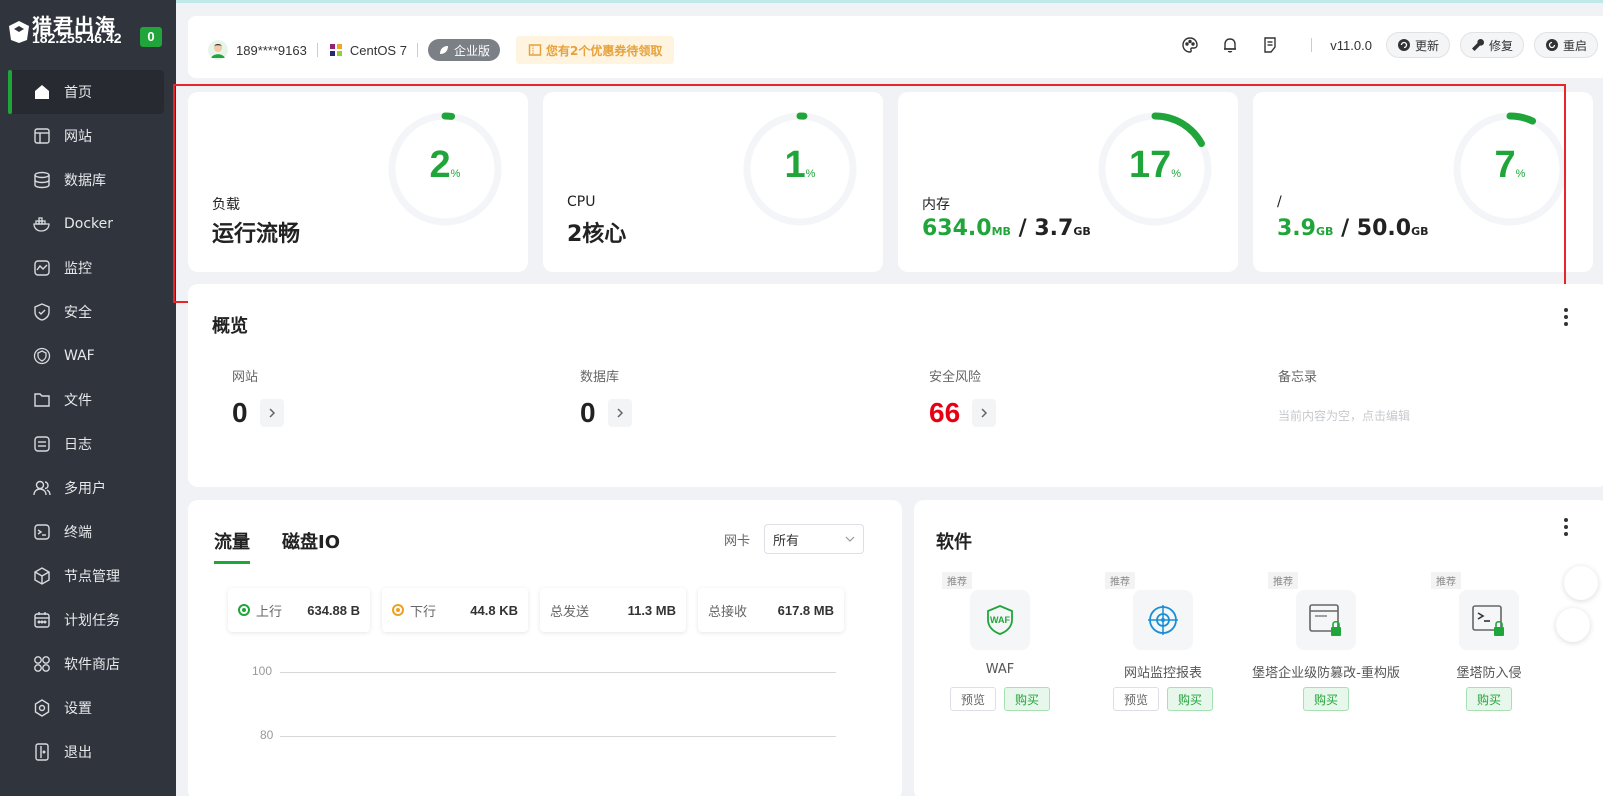 This screenshot has width=1603, height=796. What do you see at coordinates (1270, 45) in the screenshot?
I see `notes-icon` at bounding box center [1270, 45].